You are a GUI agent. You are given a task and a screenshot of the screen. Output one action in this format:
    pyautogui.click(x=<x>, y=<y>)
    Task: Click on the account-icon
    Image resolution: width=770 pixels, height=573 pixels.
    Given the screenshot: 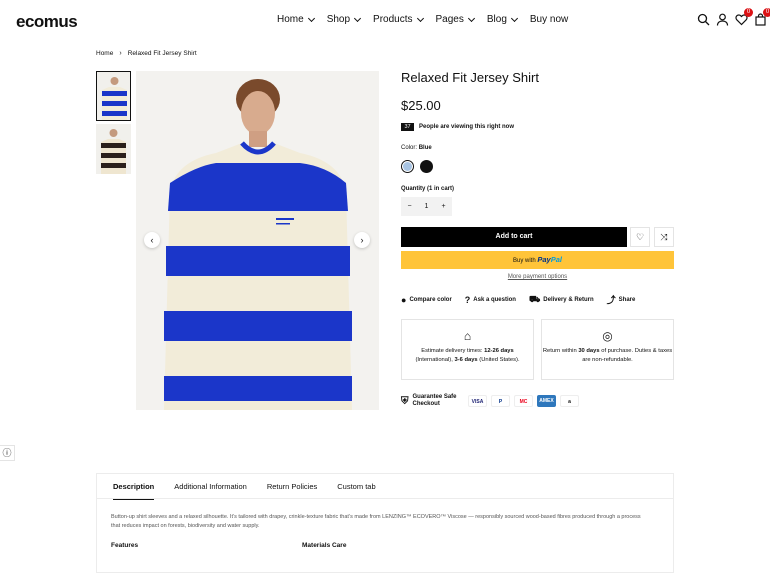 What is the action you would take?
    pyautogui.click(x=722, y=19)
    